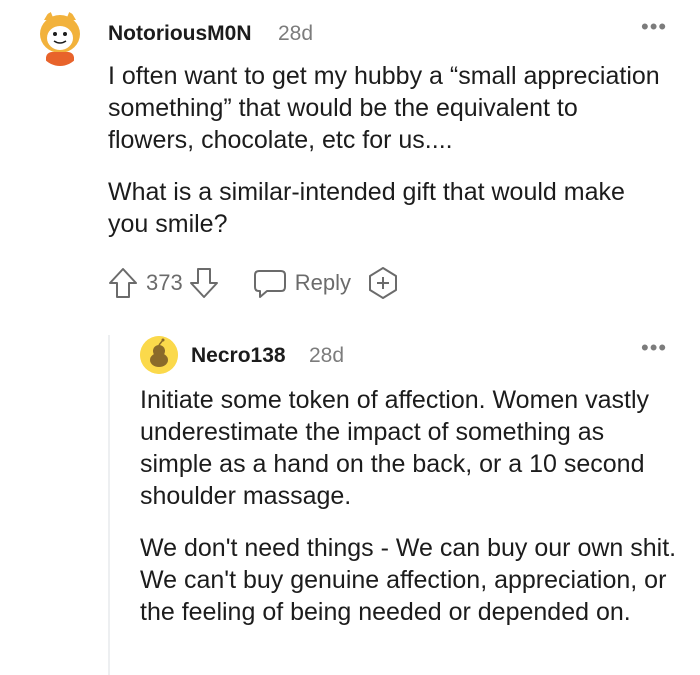 The image size is (700, 675). Describe the element at coordinates (109, 505) in the screenshot. I see `thread-line` at that location.